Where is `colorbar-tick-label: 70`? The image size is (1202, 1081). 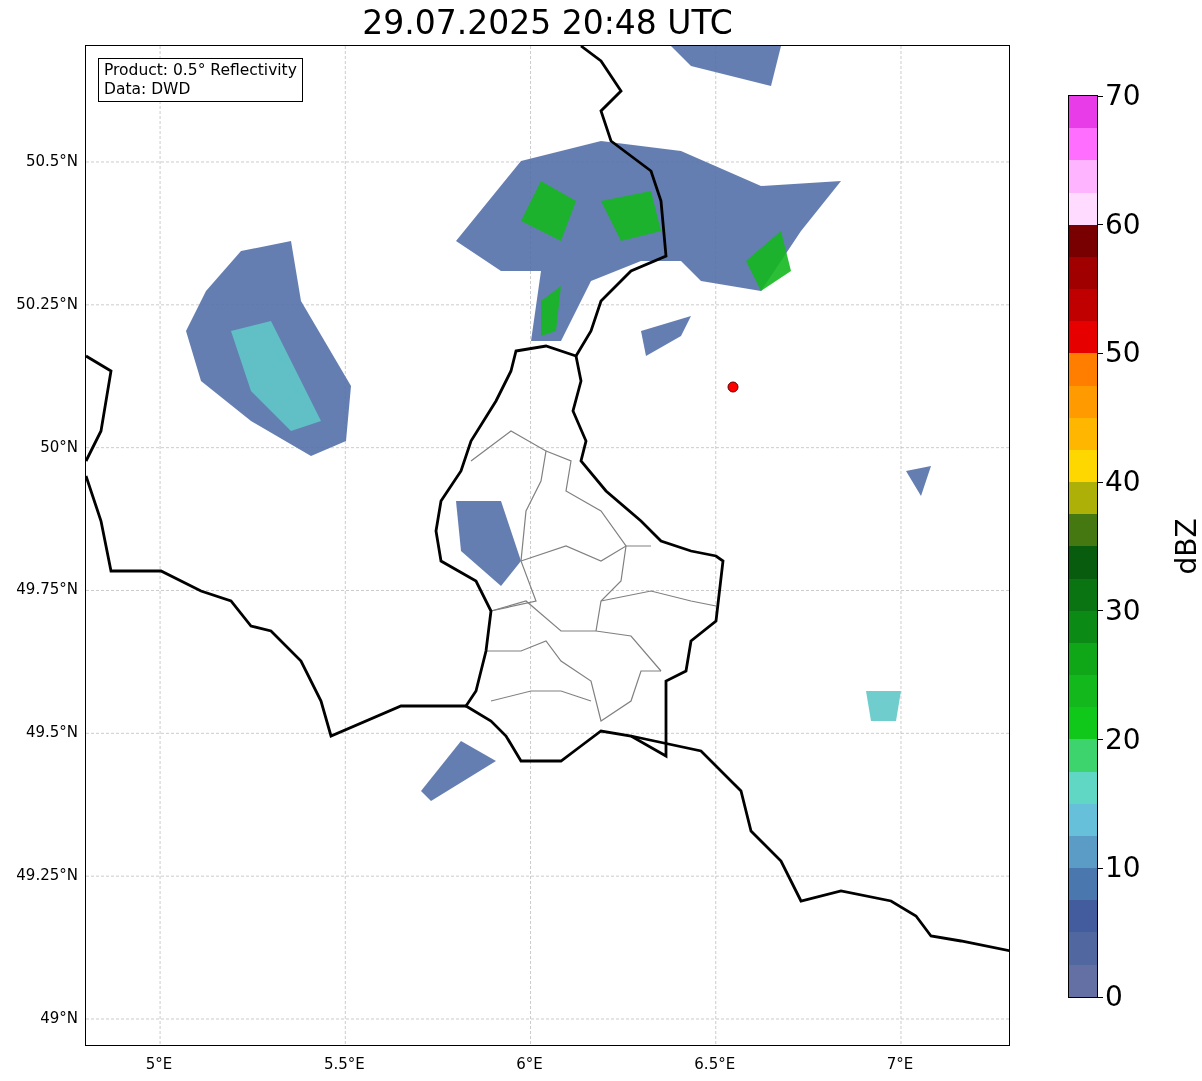 colorbar-tick-label: 70 is located at coordinates (1123, 96).